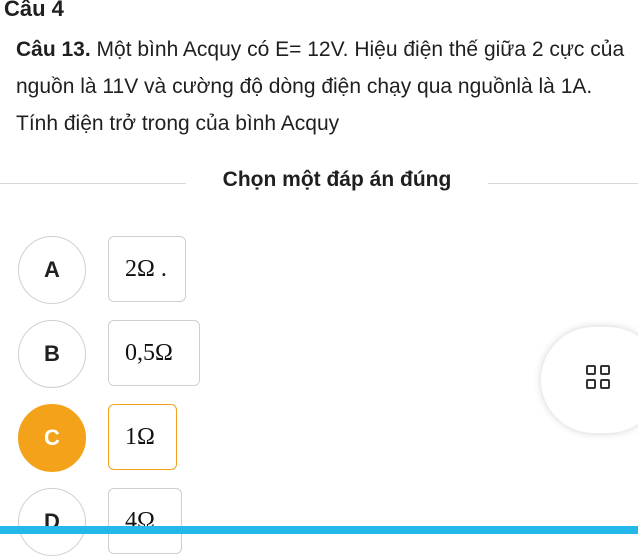  What do you see at coordinates (600, 379) in the screenshot?
I see `grid-icon` at bounding box center [600, 379].